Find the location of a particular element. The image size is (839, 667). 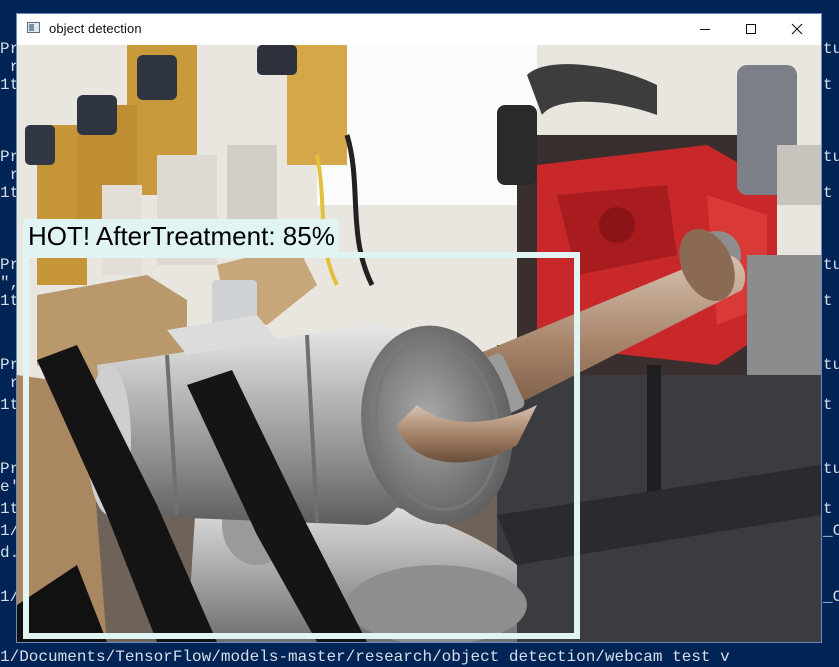

app-window-icon is located at coordinates (33, 27).